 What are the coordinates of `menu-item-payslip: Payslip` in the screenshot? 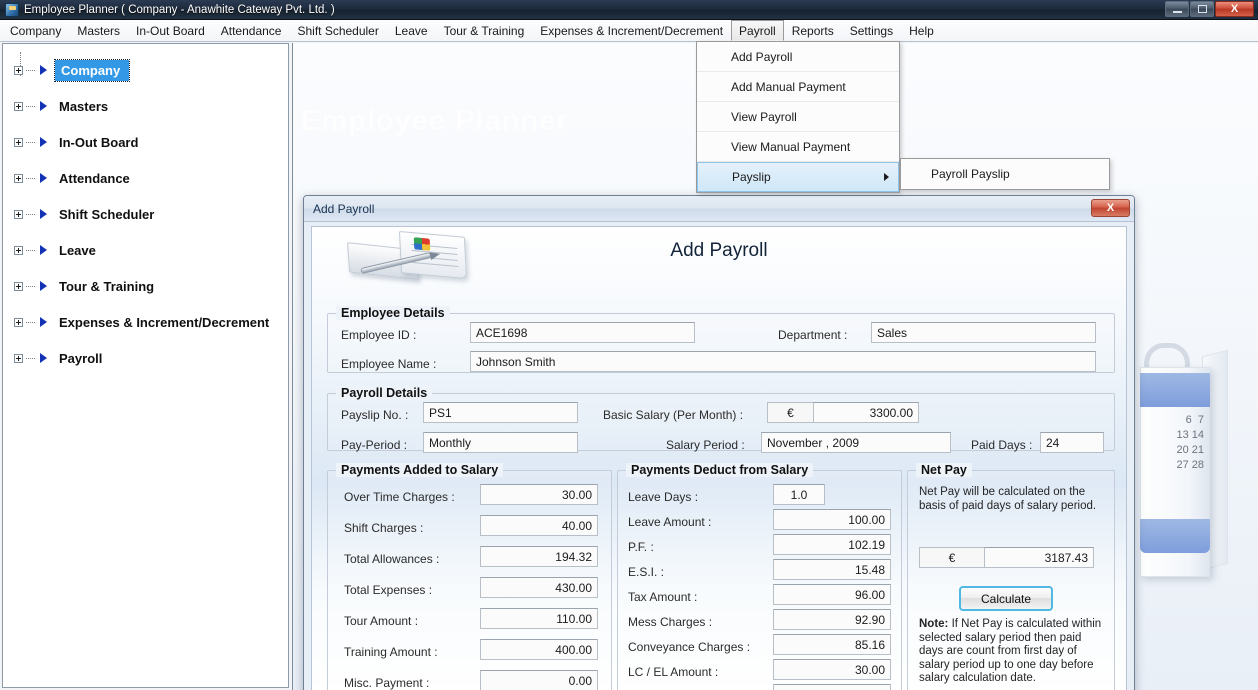 It's located at (798, 177).